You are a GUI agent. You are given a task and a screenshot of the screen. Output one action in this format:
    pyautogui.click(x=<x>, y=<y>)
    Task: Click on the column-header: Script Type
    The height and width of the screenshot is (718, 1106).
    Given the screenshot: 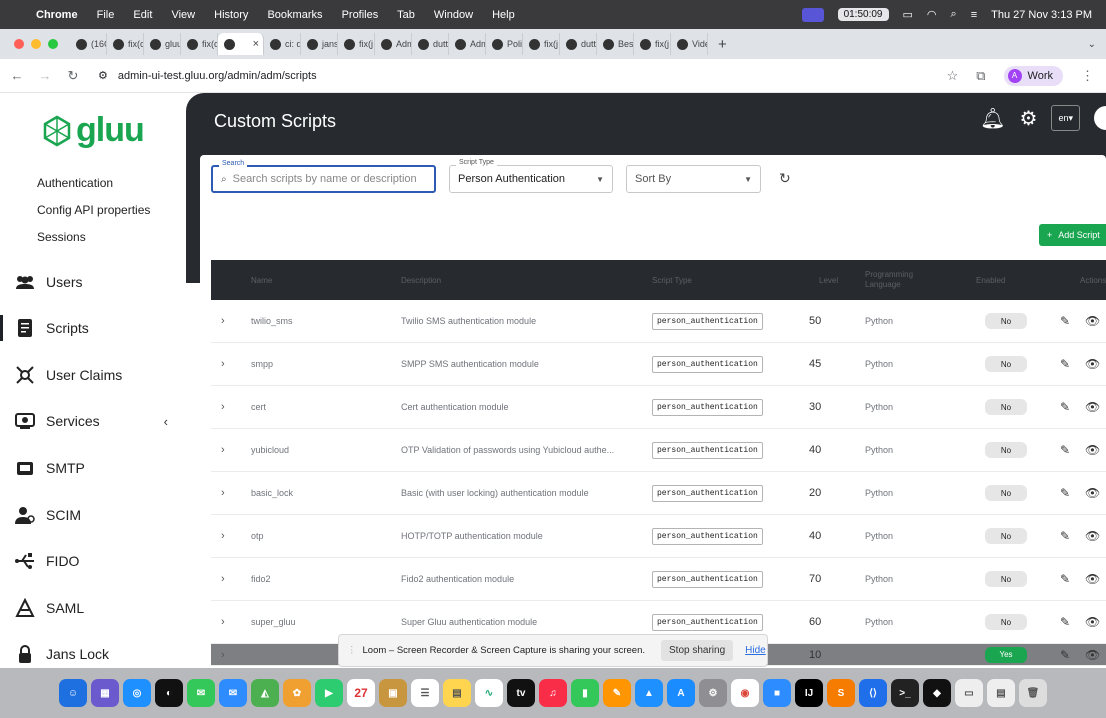 What is the action you would take?
    pyautogui.click(x=672, y=280)
    